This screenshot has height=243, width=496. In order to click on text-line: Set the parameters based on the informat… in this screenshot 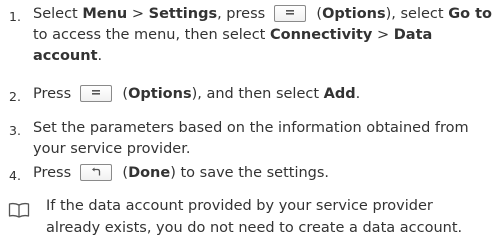, I will do `click(251, 128)`.